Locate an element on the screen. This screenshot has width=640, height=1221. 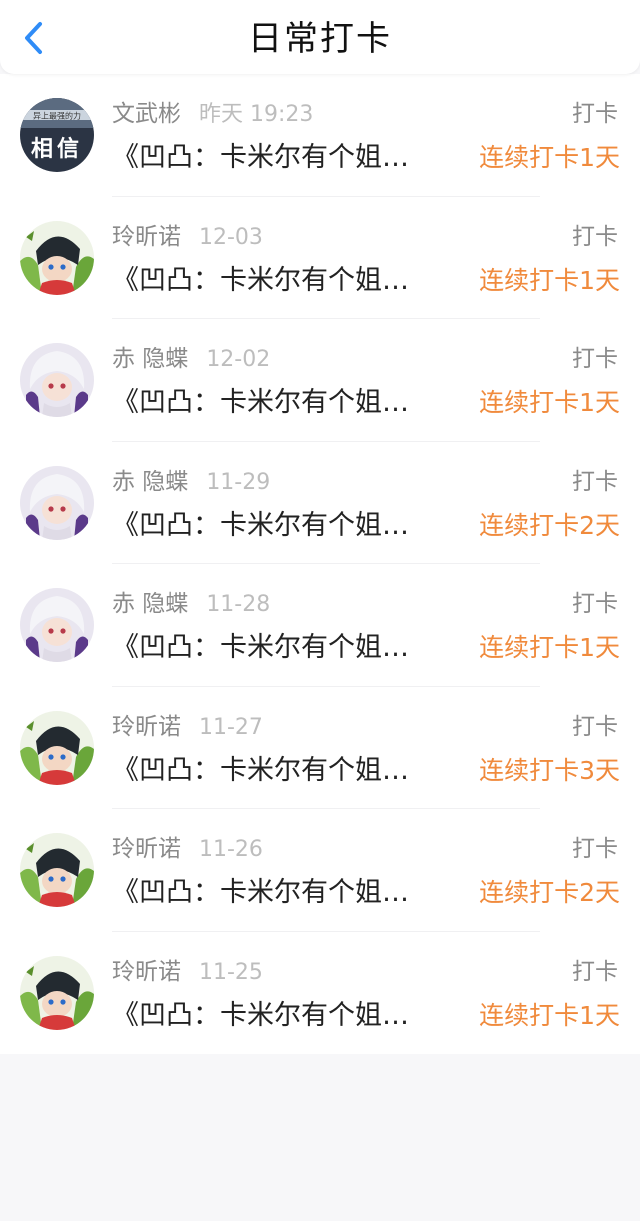
user-name: 文武彬 is located at coordinates (146, 114).